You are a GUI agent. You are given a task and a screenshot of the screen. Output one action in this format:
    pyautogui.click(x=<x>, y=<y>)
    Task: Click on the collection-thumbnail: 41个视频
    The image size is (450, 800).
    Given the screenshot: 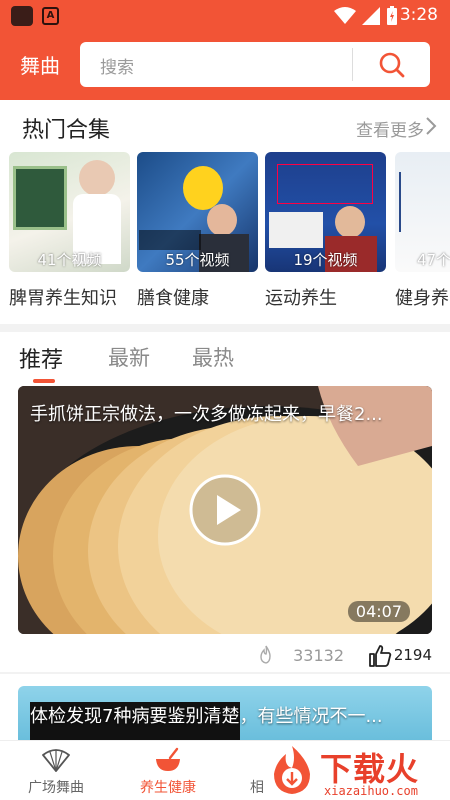 What is the action you would take?
    pyautogui.click(x=69, y=212)
    